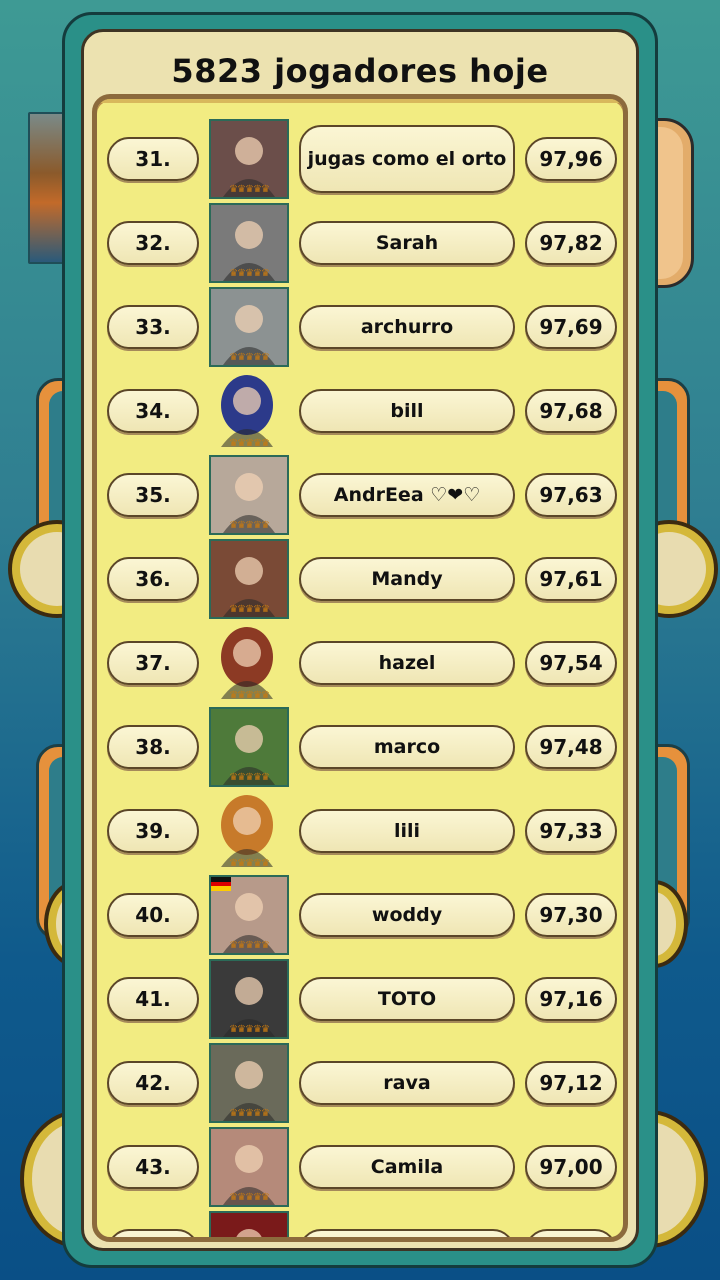 The width and height of the screenshot is (720, 1280). What do you see at coordinates (407, 1233) in the screenshot?
I see `player-name` at bounding box center [407, 1233].